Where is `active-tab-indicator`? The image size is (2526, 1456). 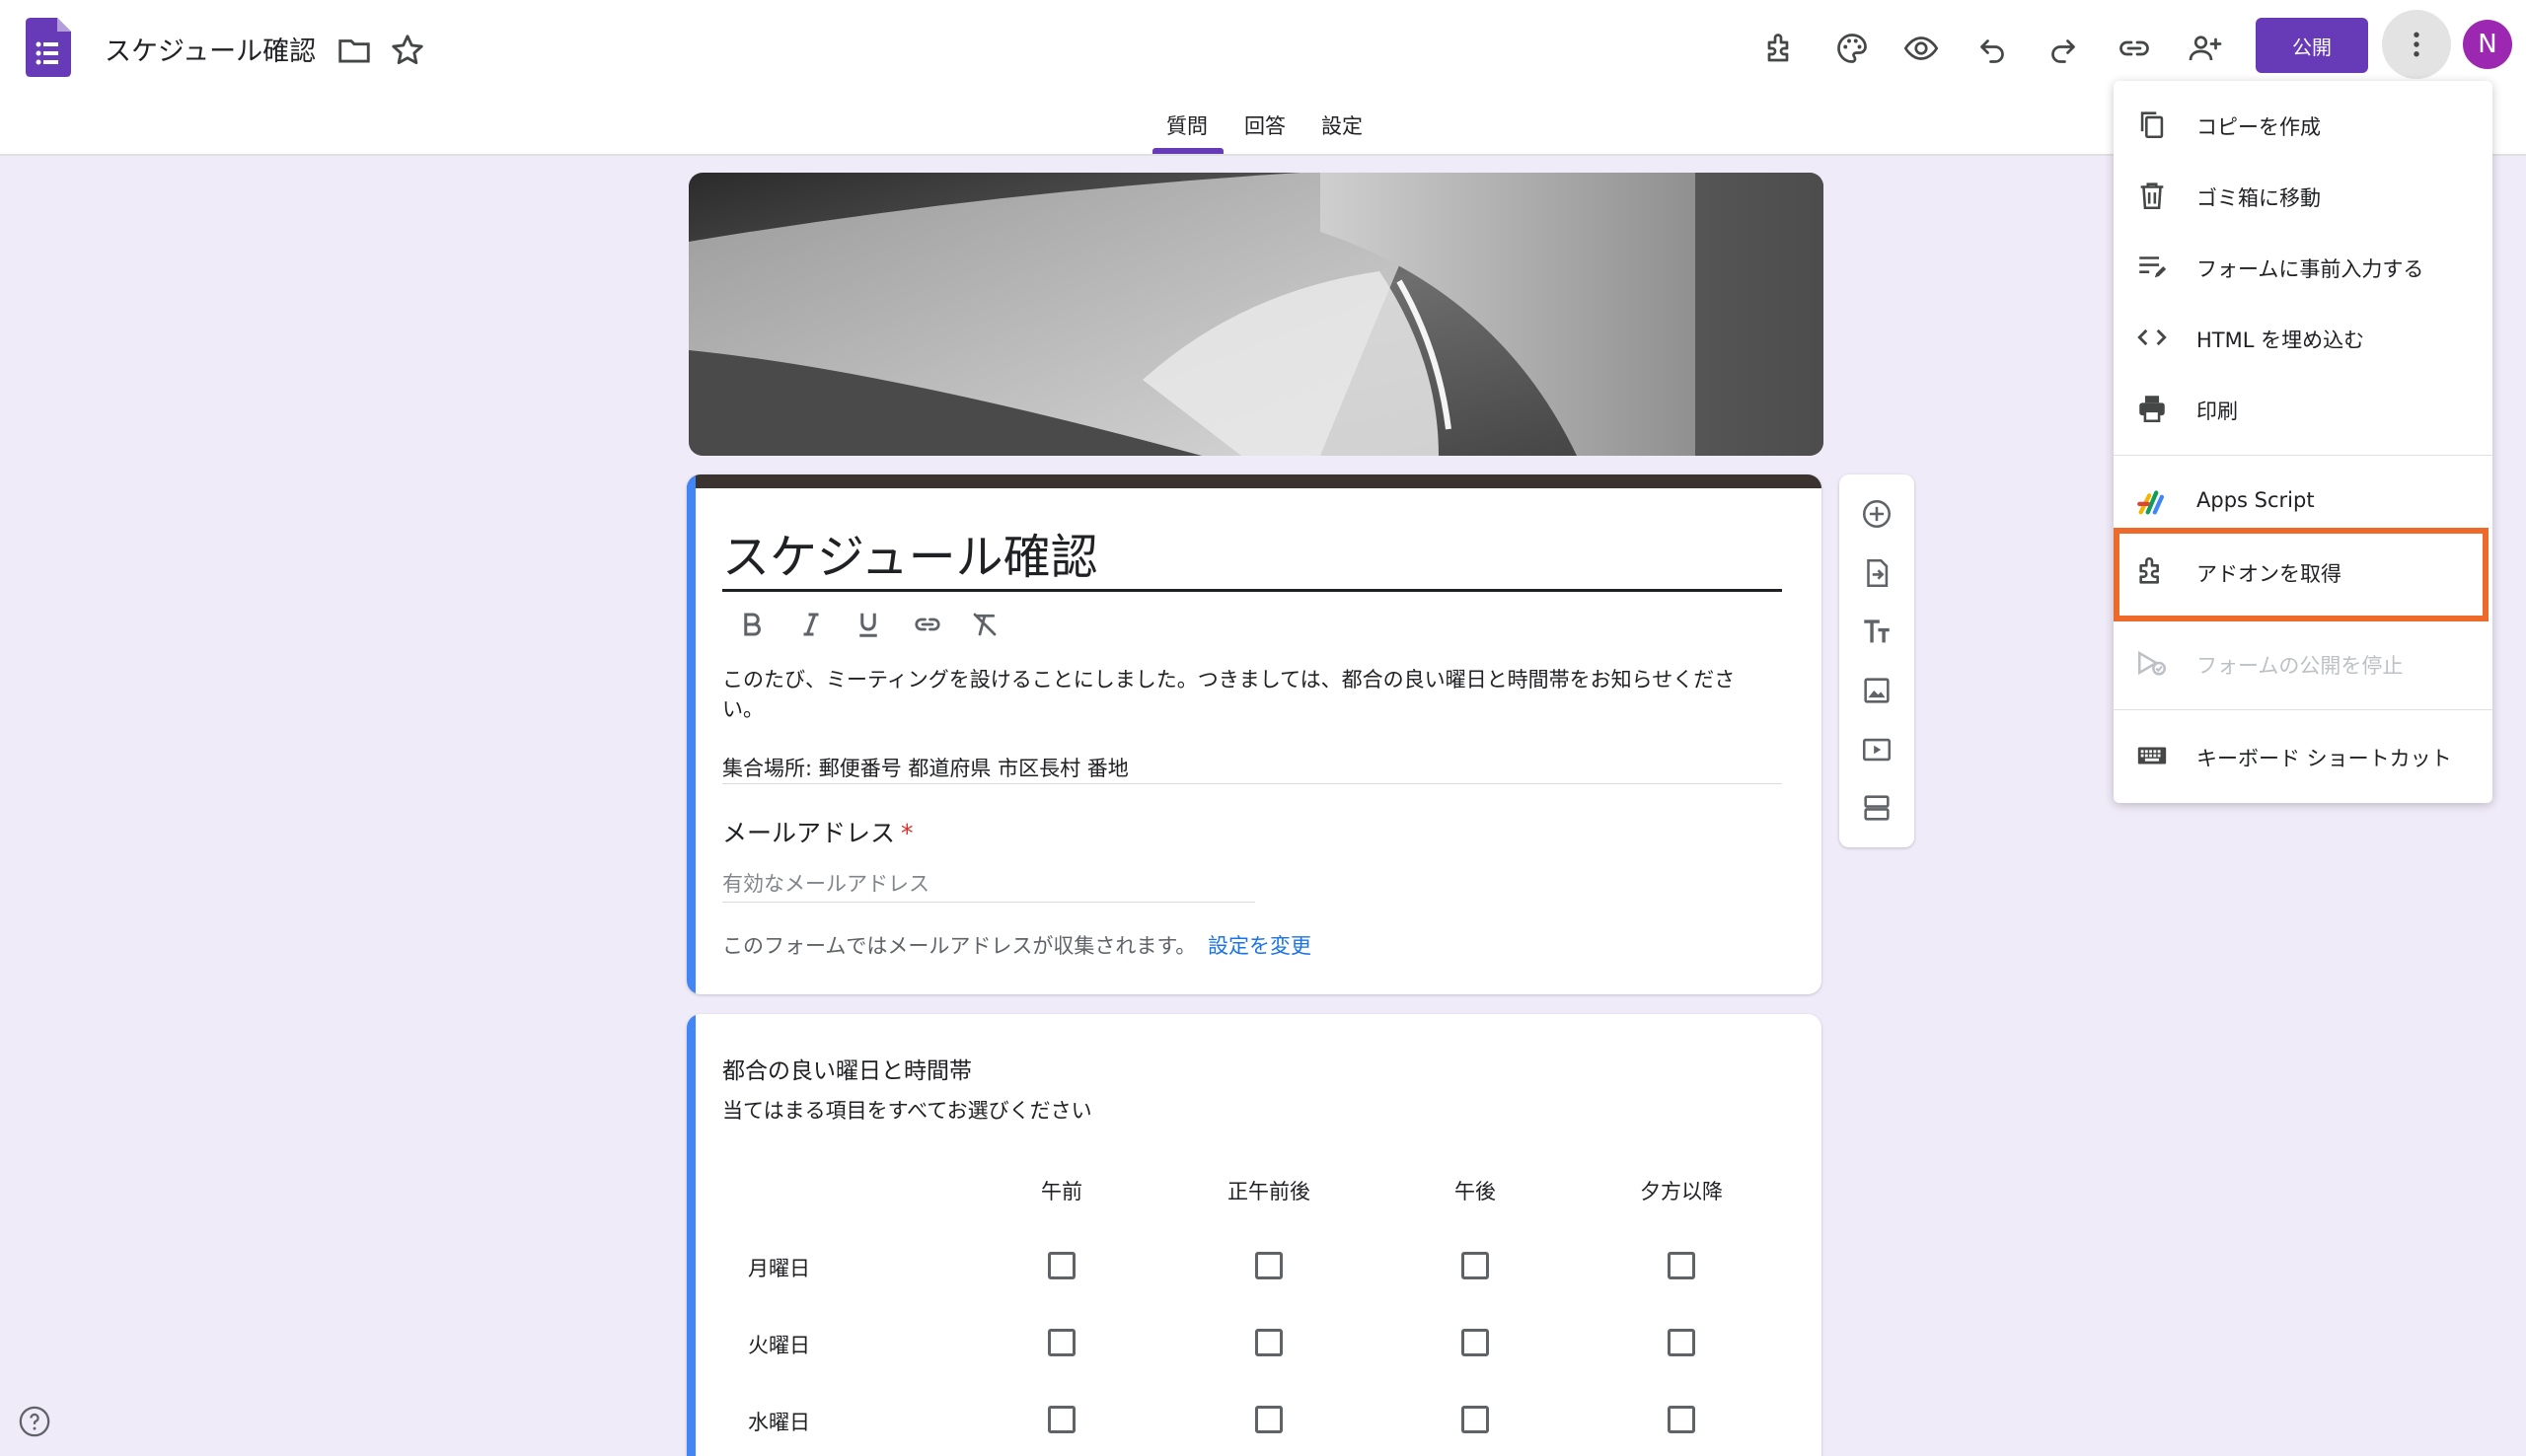
active-tab-indicator is located at coordinates (1188, 151).